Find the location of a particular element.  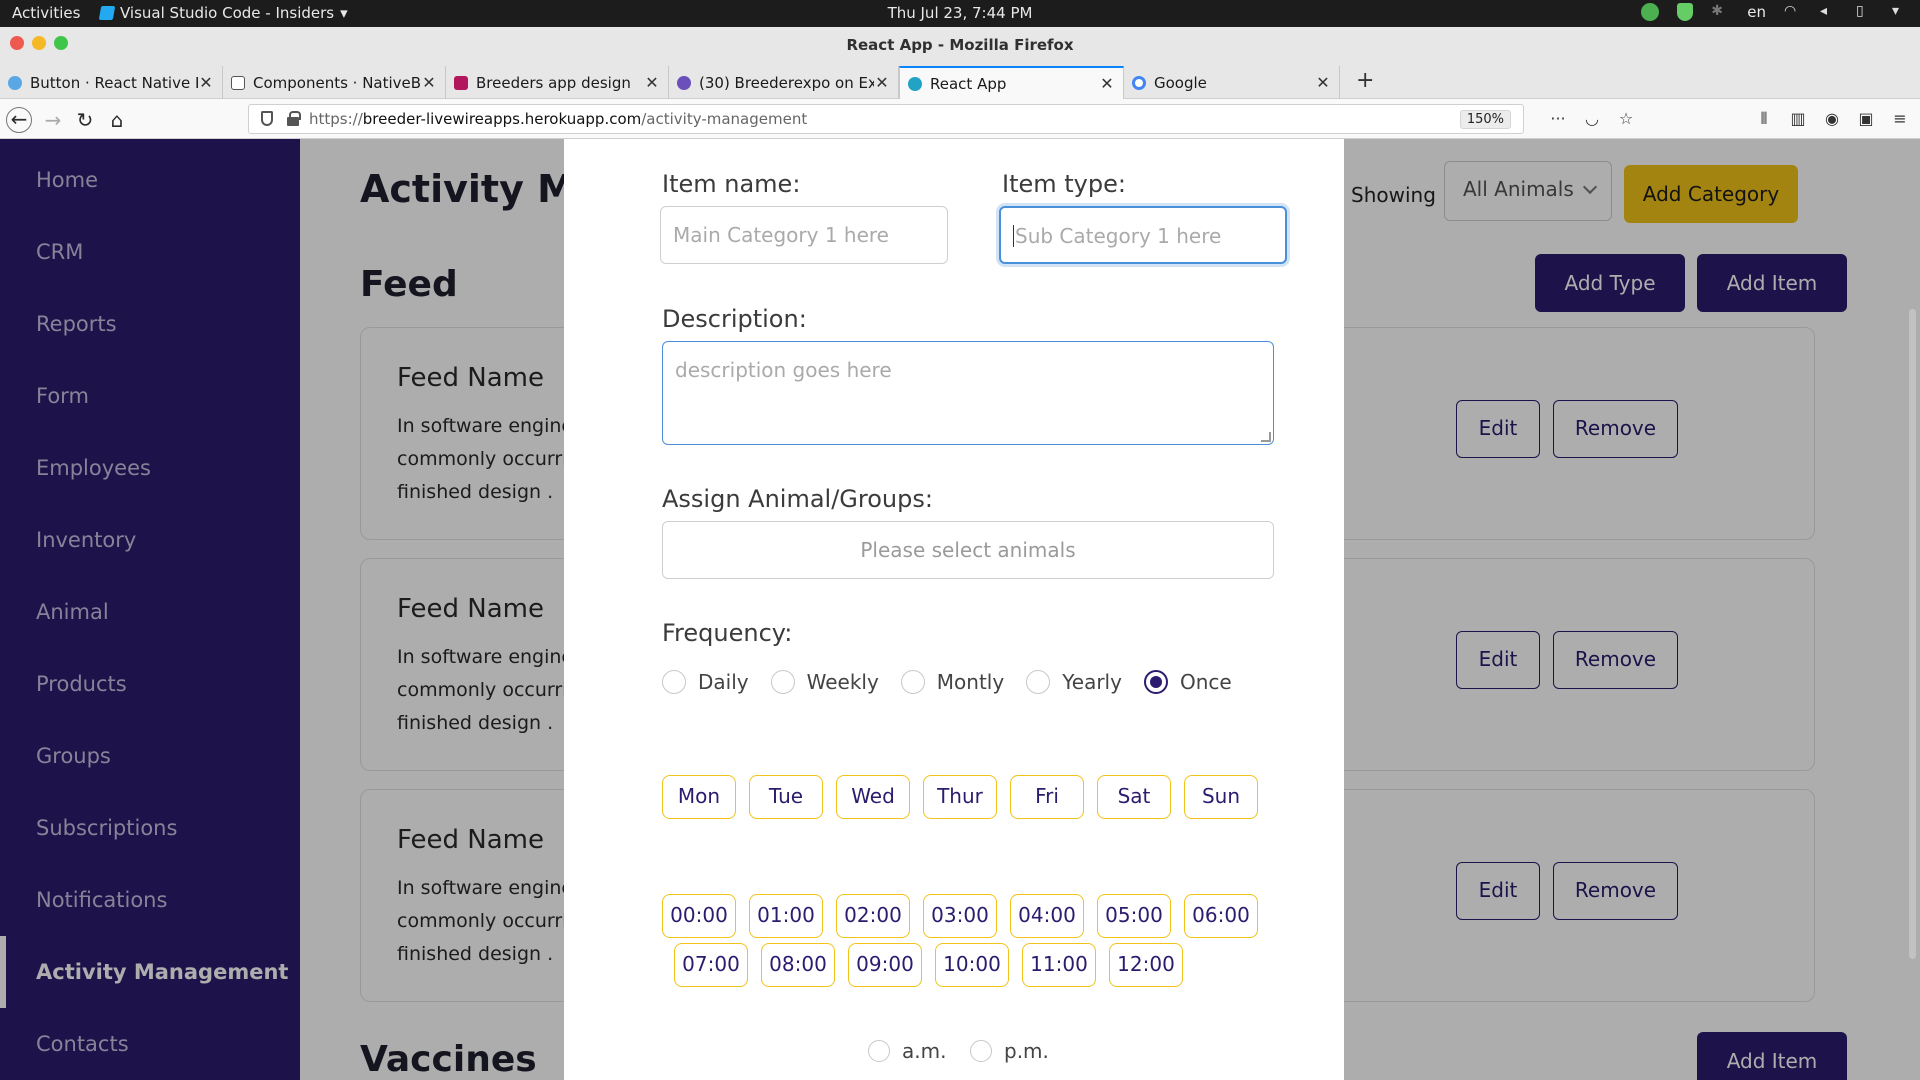

google-icon is located at coordinates (1139, 82).